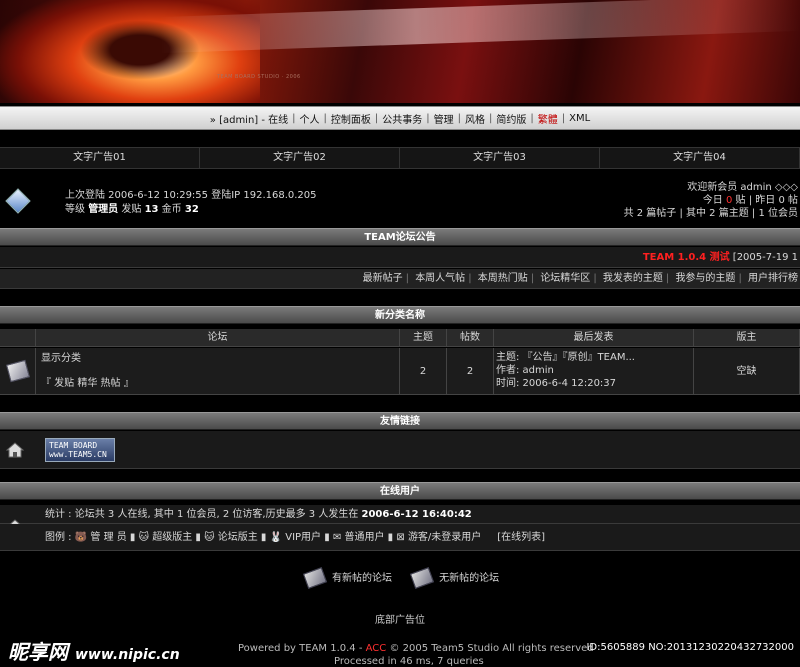 The image size is (800, 667). I want to click on no-new-posts-label: 无新帖的论坛, so click(469, 578).